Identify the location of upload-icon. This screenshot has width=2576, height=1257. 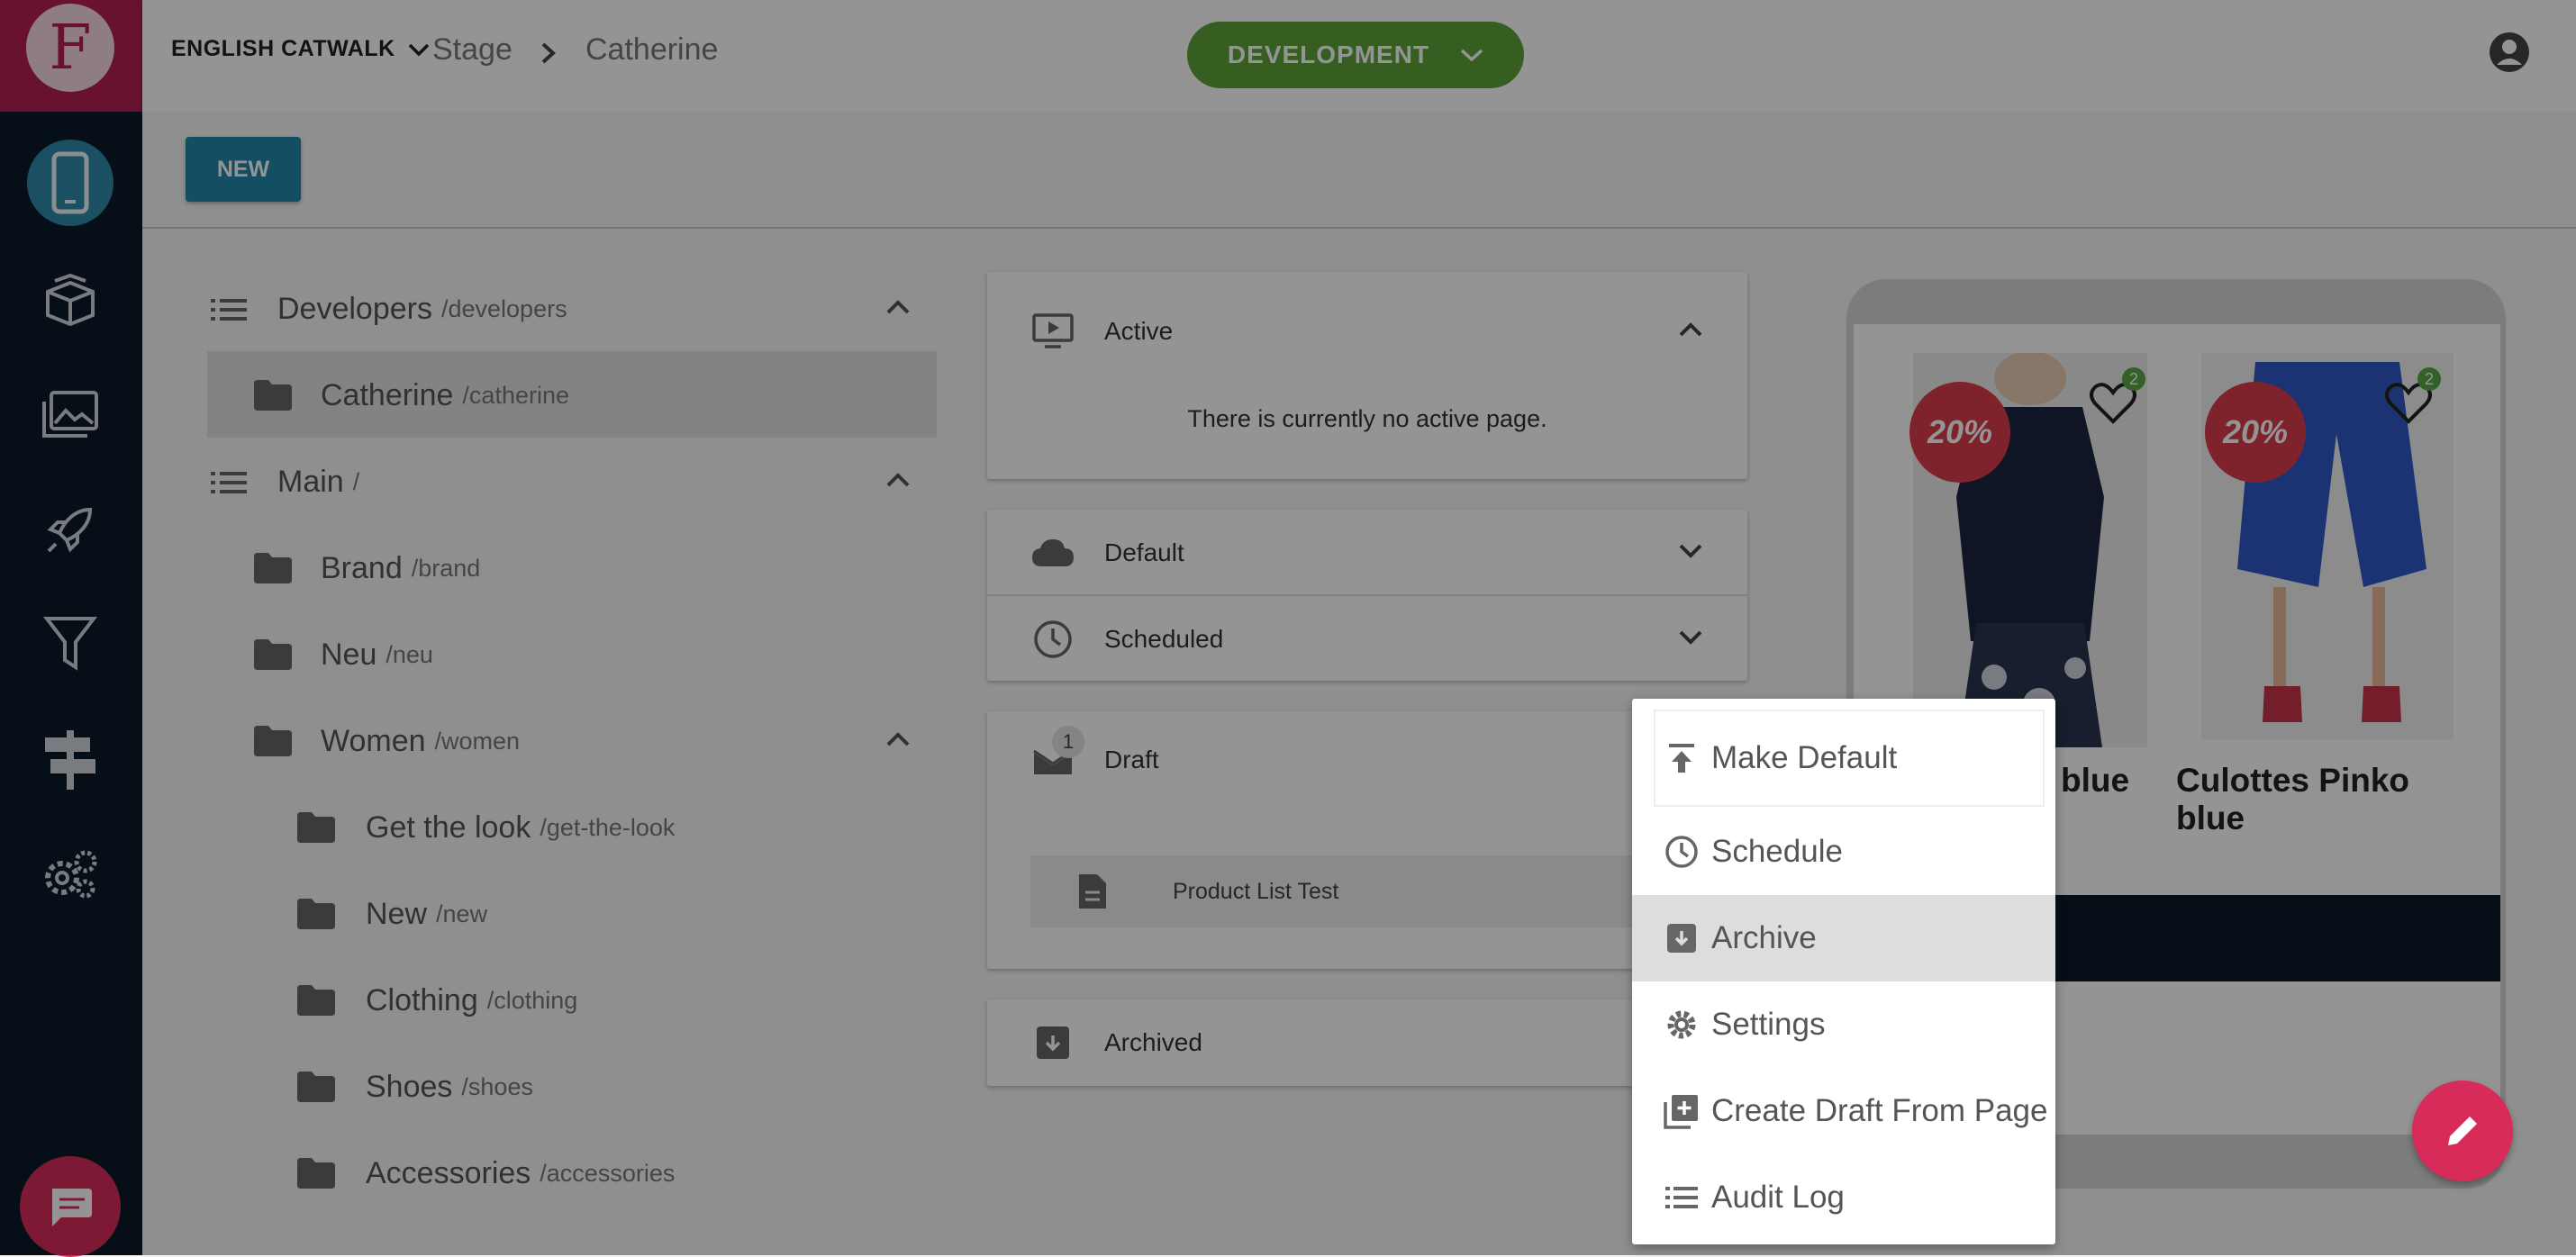
(1682, 758).